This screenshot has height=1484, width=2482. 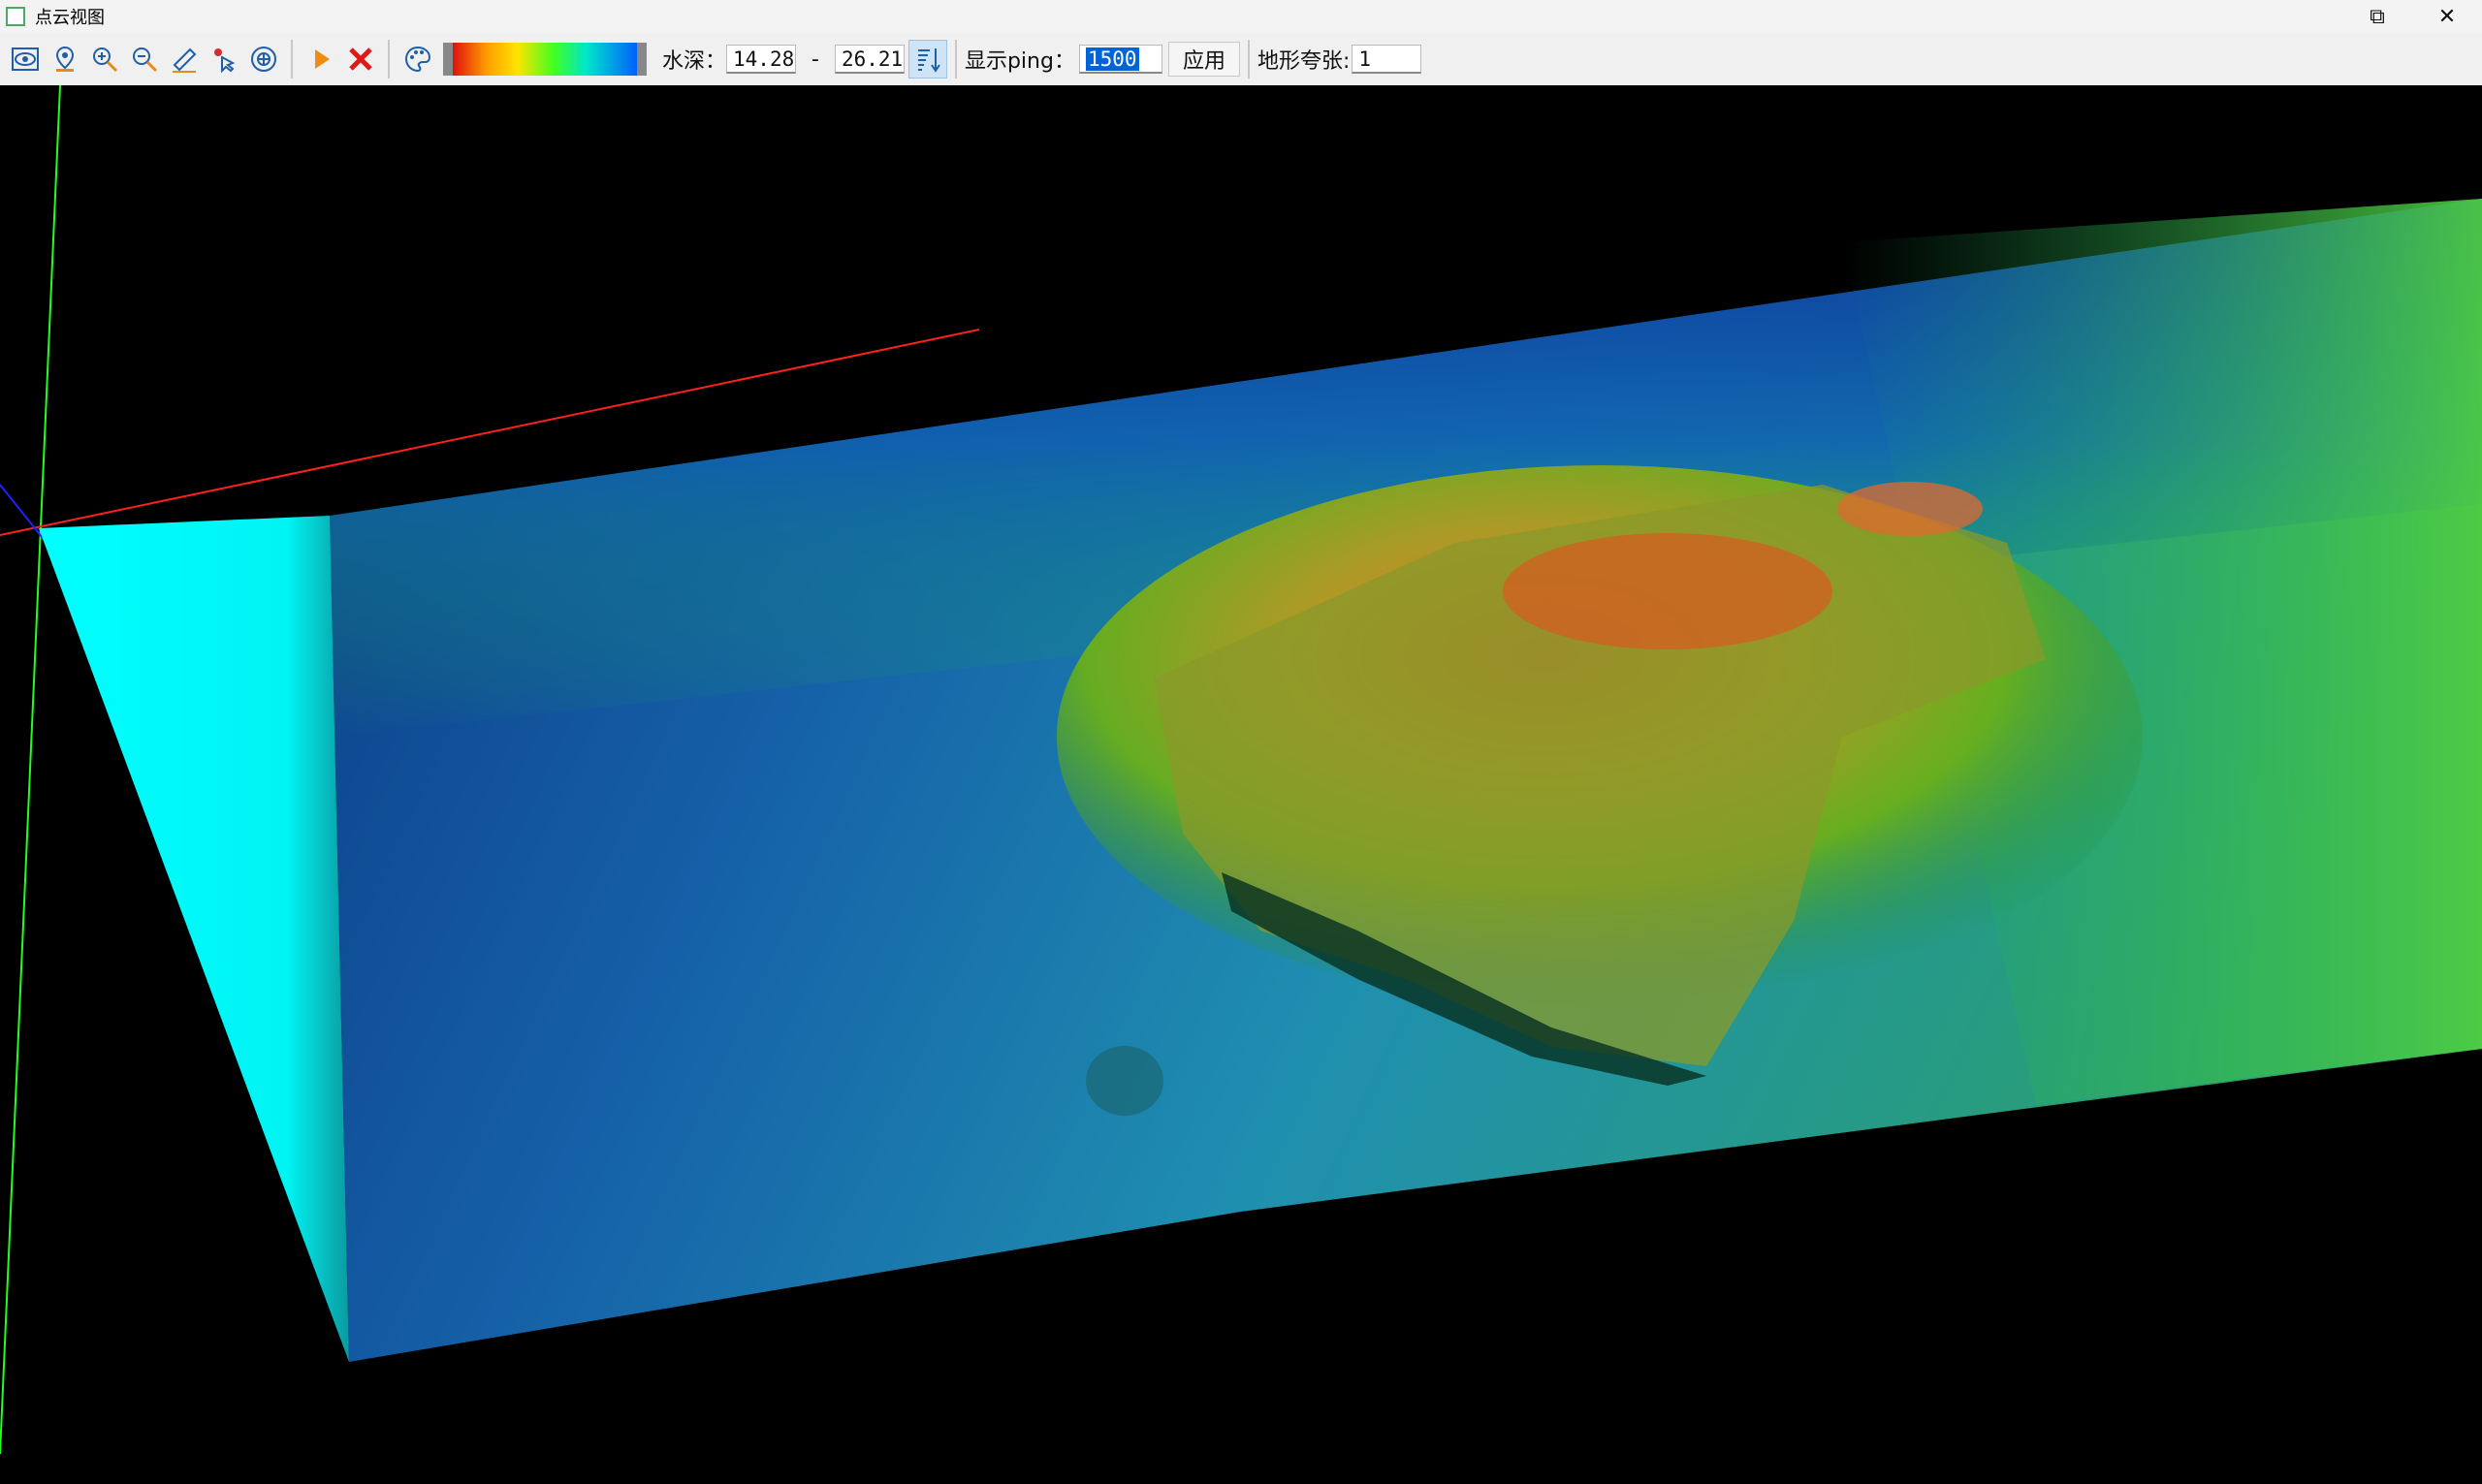 What do you see at coordinates (694, 61) in the screenshot?
I see `depth-label: 水深：` at bounding box center [694, 61].